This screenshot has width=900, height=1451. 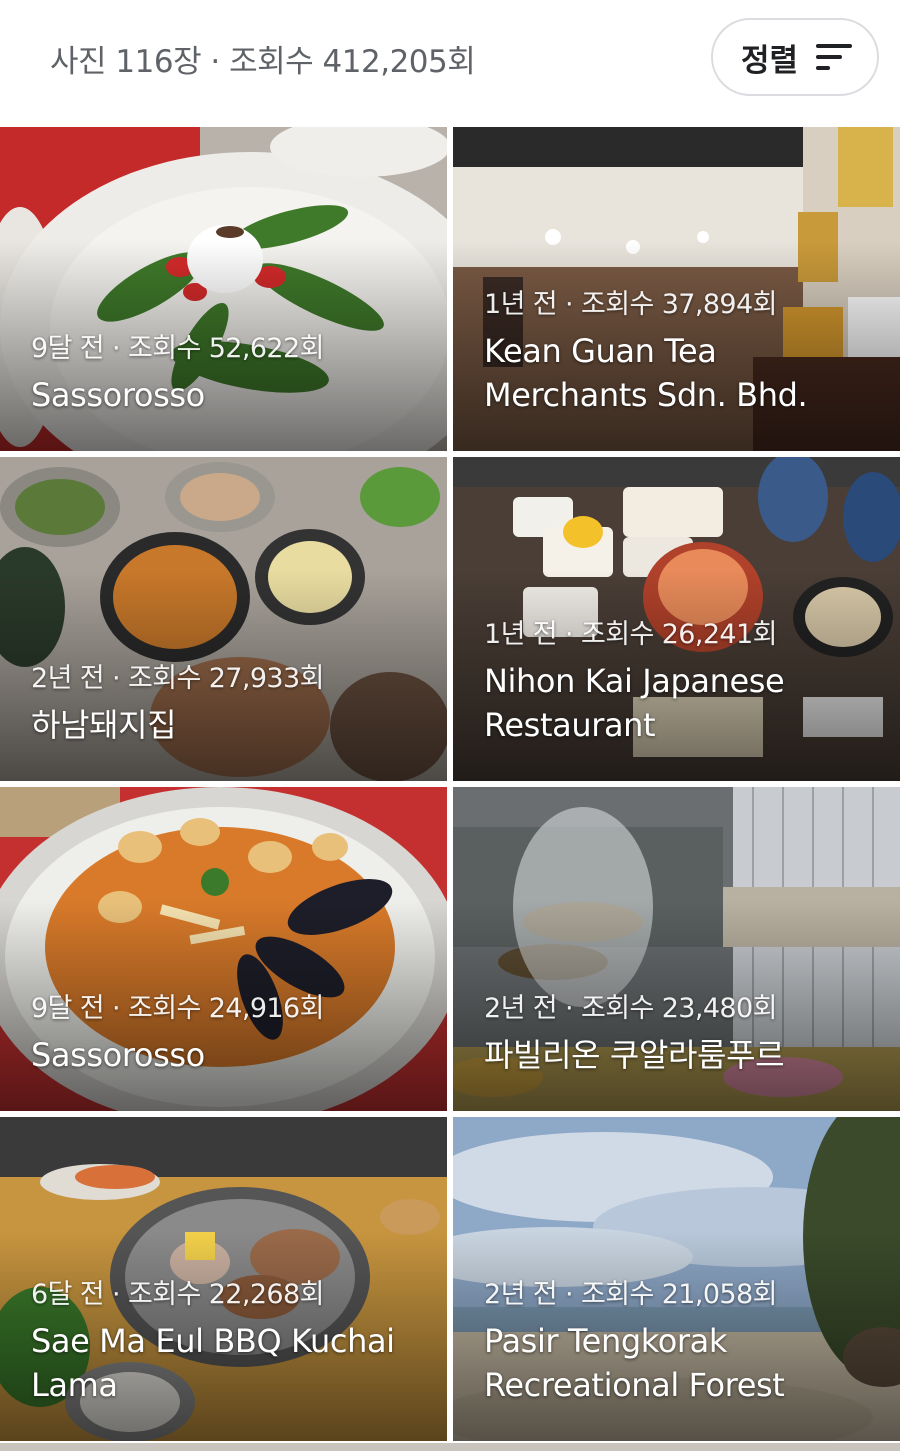 I want to click on place-name: Kean Guan Tea Merchants Sdn. Bhd., so click(x=686, y=373).